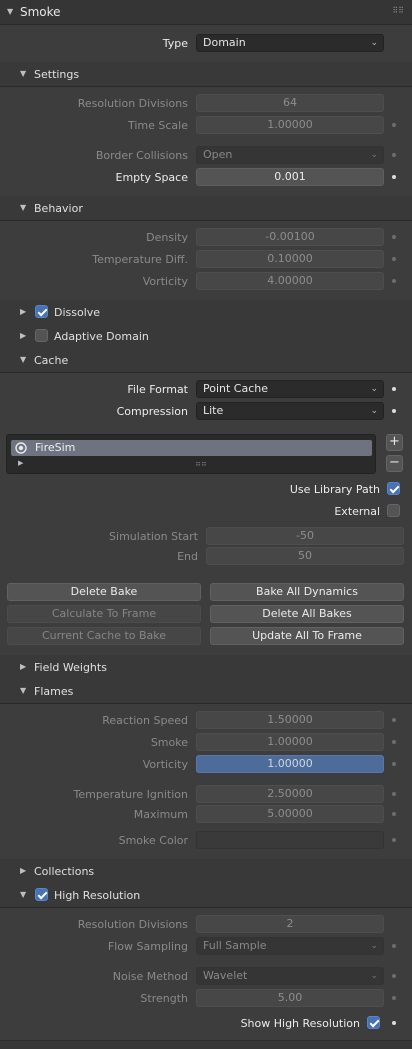  Describe the element at coordinates (140, 259) in the screenshot. I see `temperature-diff-label: Temperature Diff.` at that location.